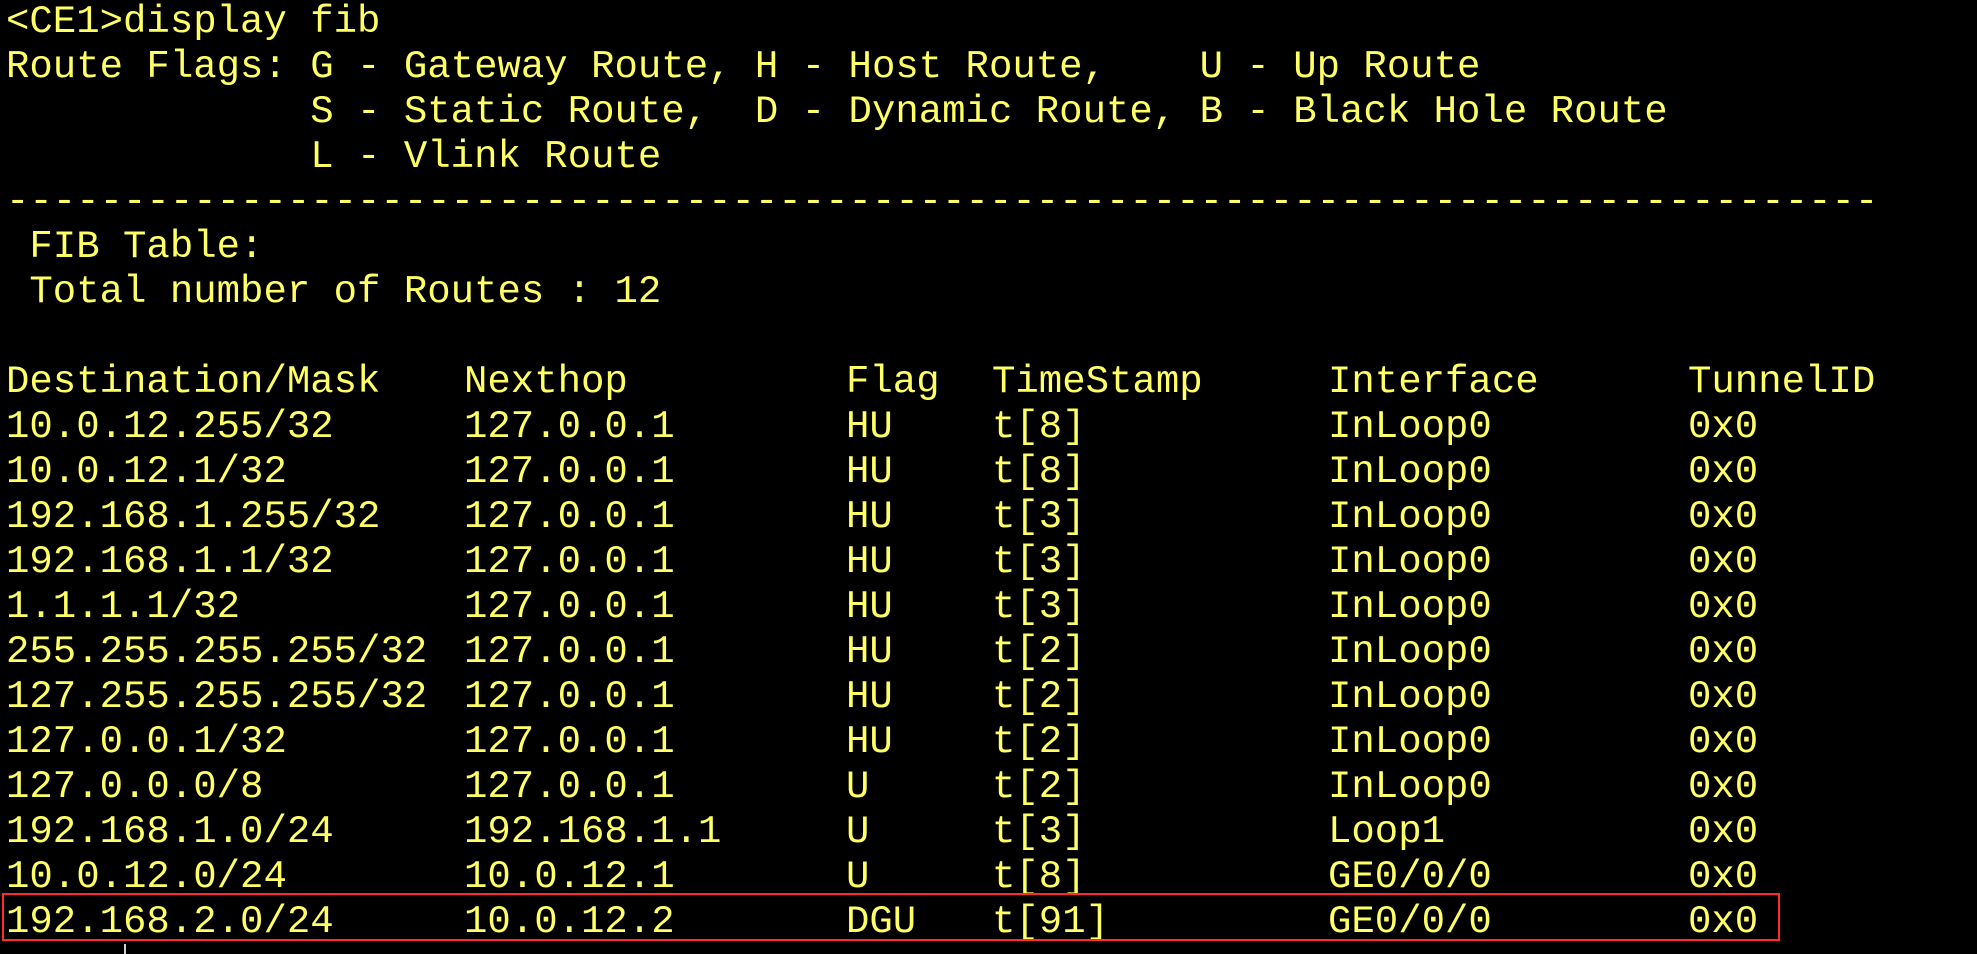  I want to click on header-timestamp: TimeStamp, so click(1097, 382).